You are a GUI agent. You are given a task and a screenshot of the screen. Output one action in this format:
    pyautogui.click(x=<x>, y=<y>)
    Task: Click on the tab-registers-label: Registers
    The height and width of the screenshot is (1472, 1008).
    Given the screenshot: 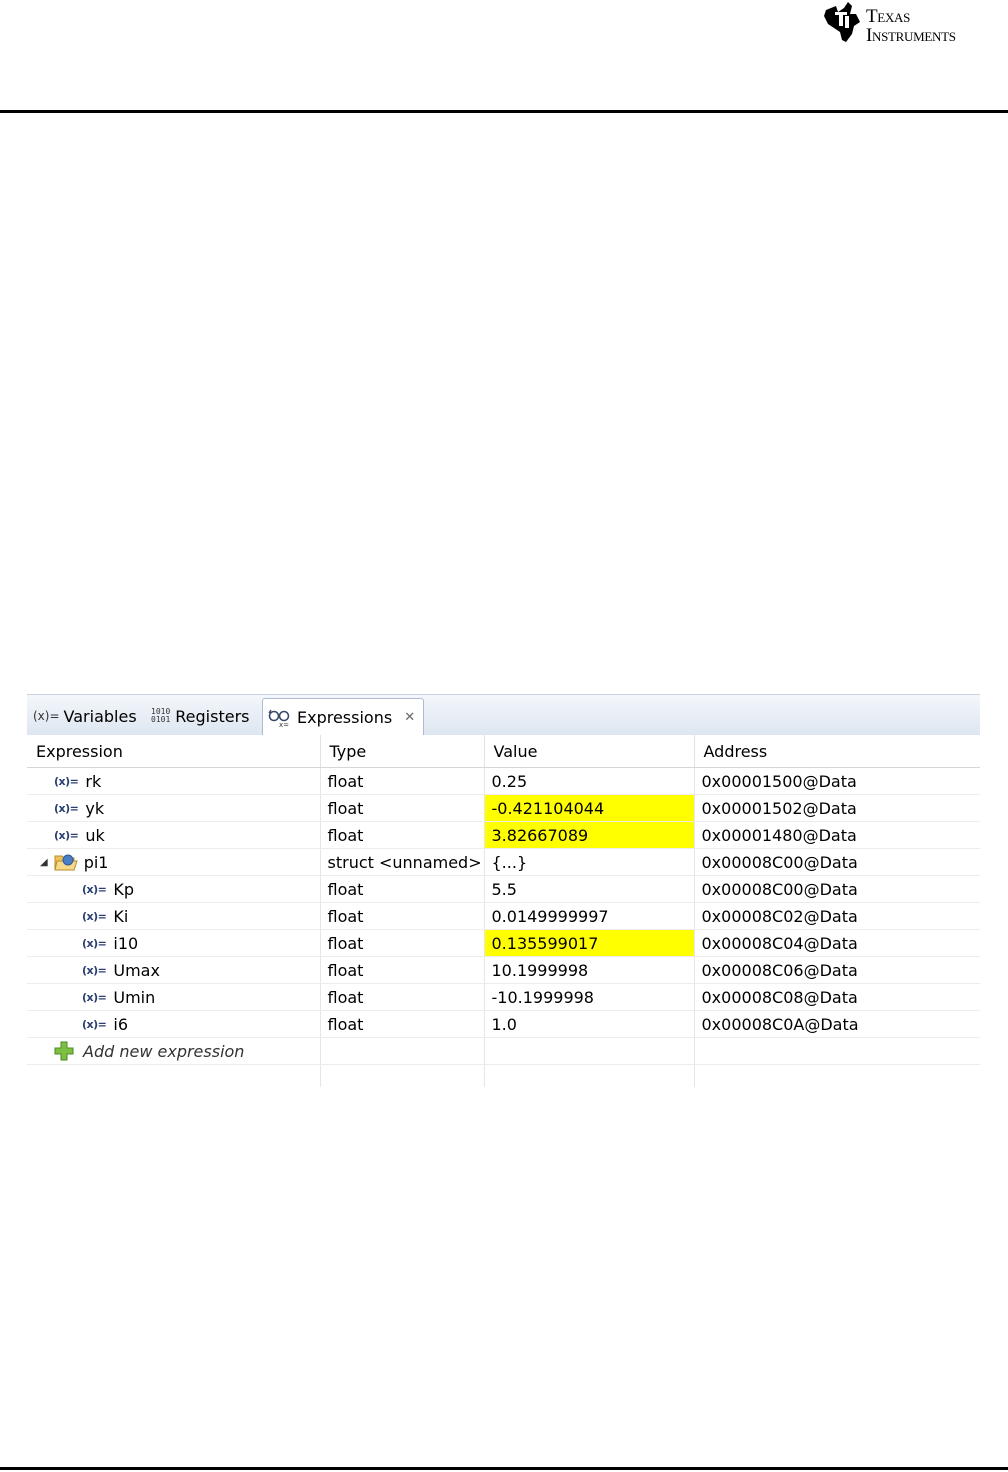 What is the action you would take?
    pyautogui.click(x=212, y=716)
    